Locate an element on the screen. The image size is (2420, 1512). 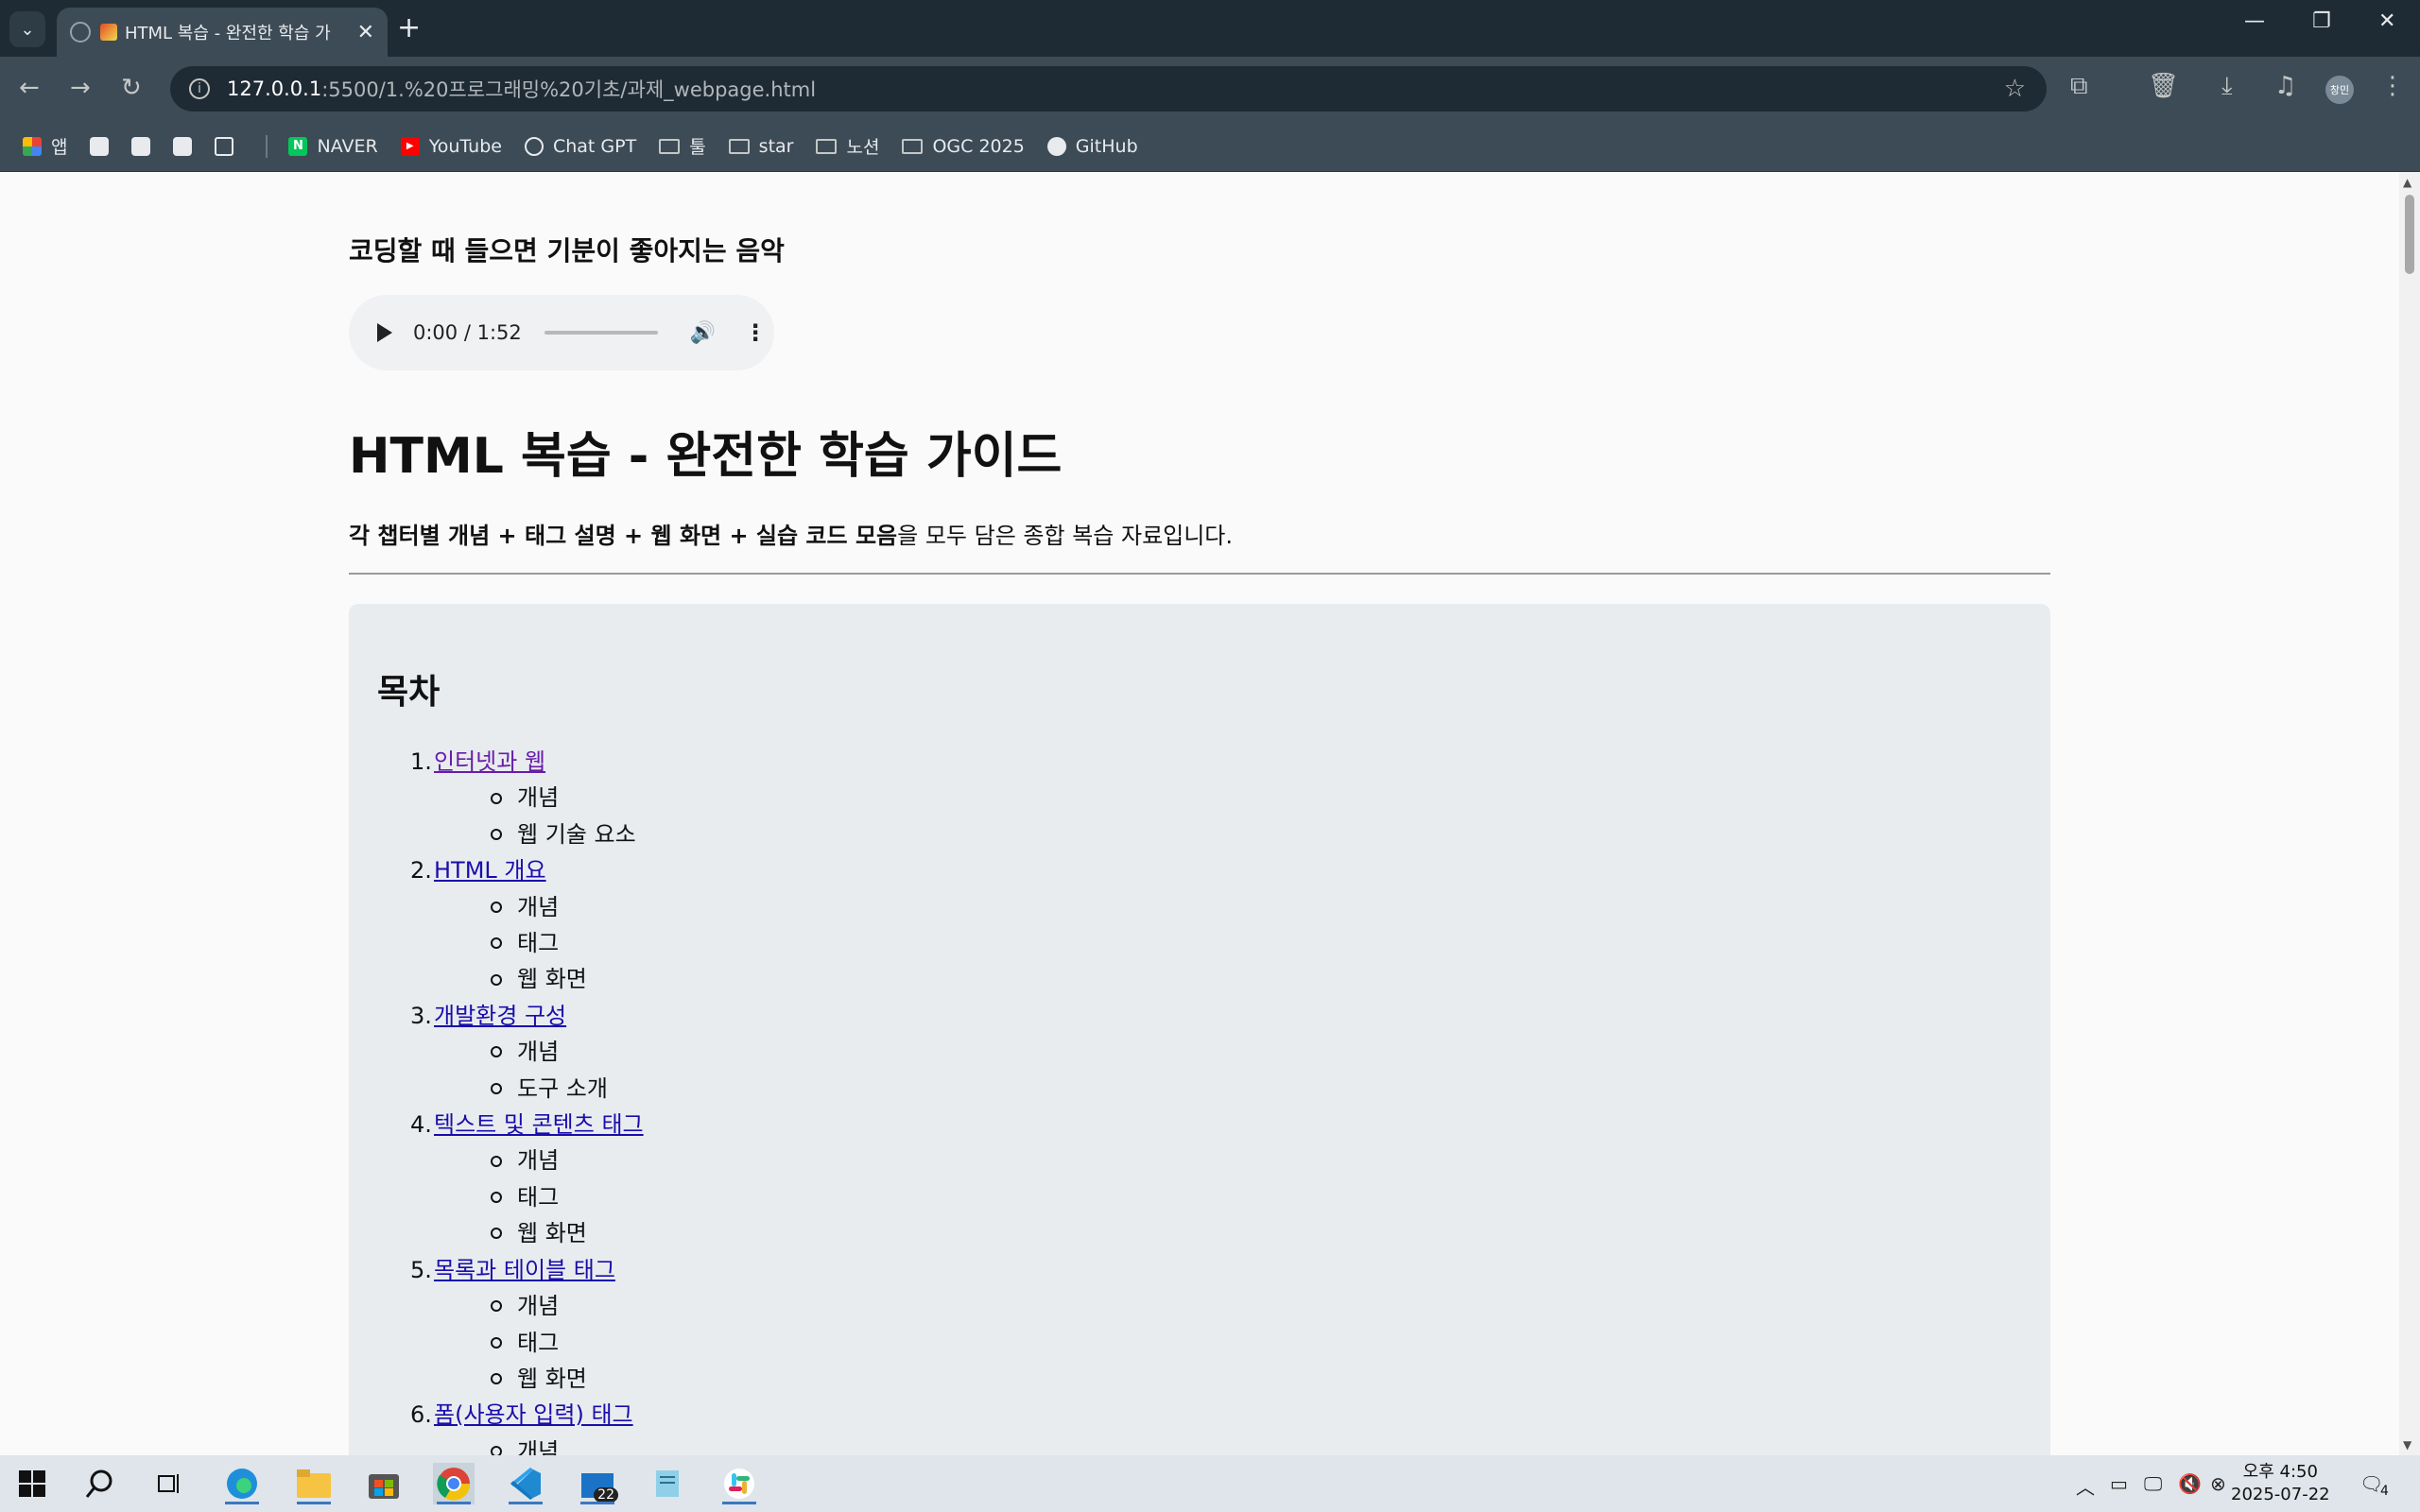
vscode-icon is located at coordinates (525, 1483).